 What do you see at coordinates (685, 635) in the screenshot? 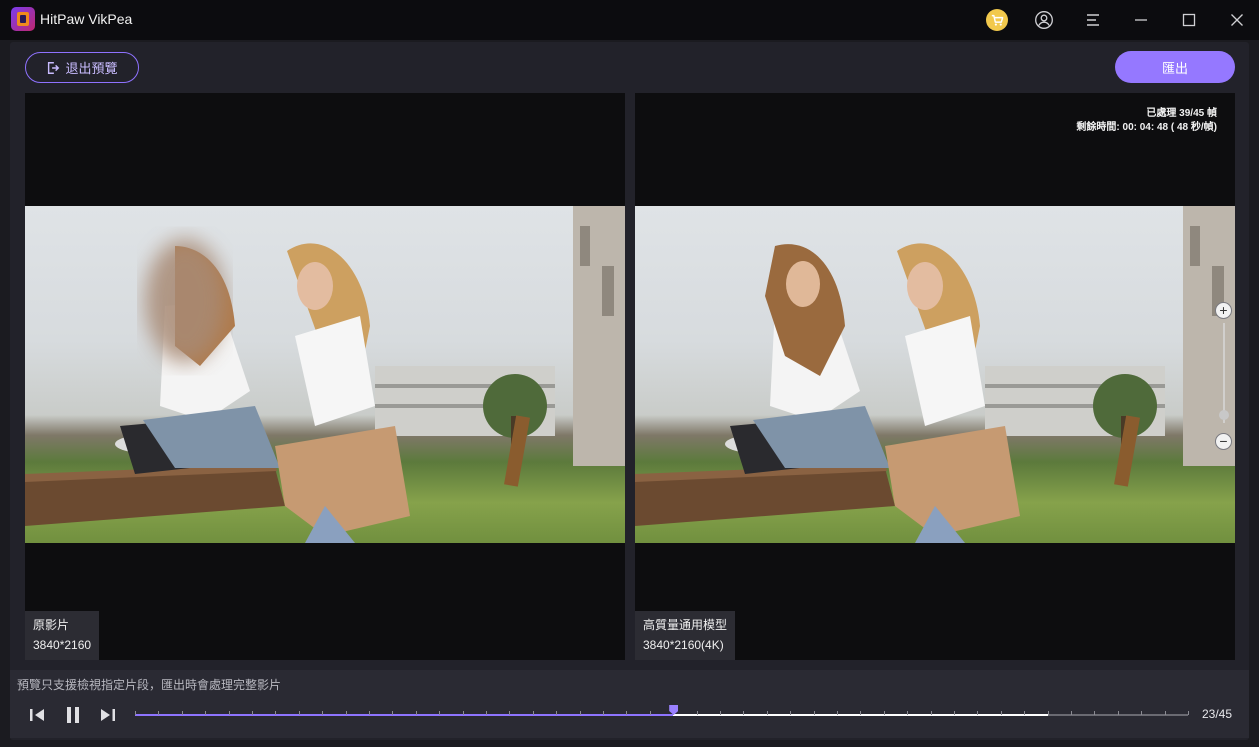
I see `enhanced-info-label: 高質量通用模型 3840*2160(4K)` at bounding box center [685, 635].